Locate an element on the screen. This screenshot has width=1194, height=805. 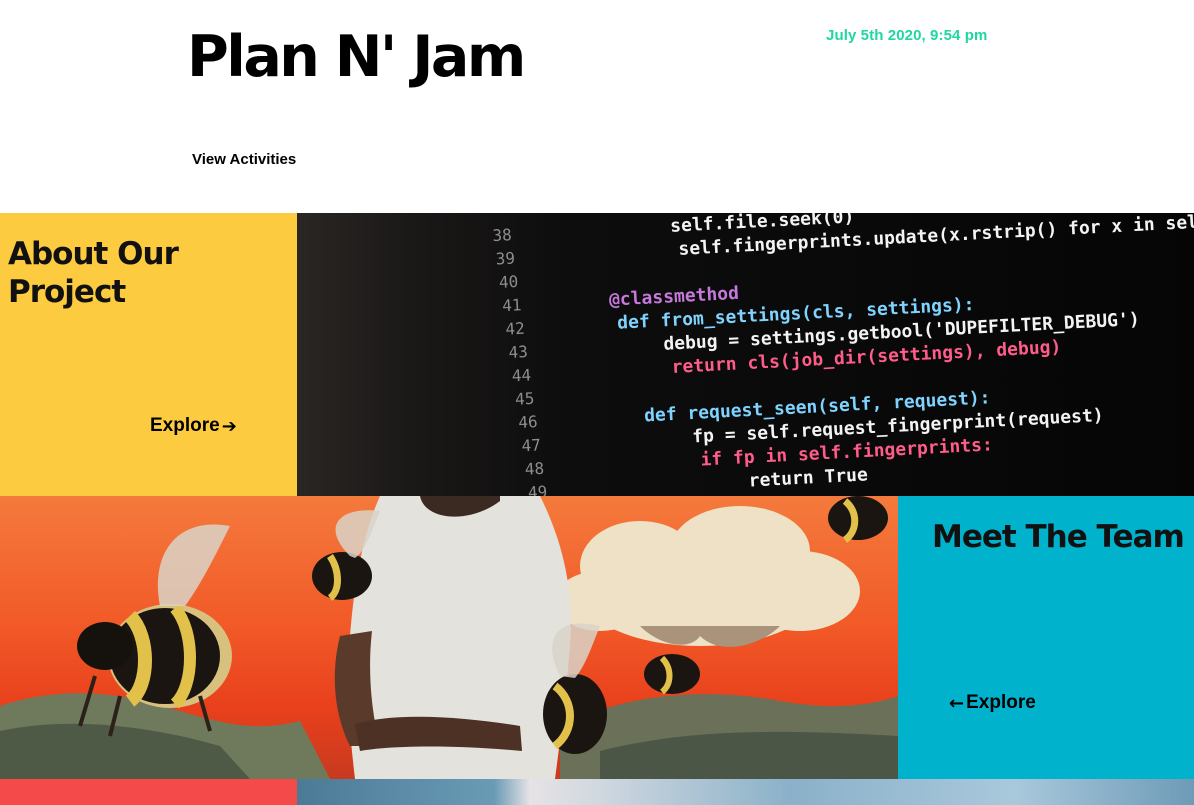
code-line-number: 45 is located at coordinates (525, 399).